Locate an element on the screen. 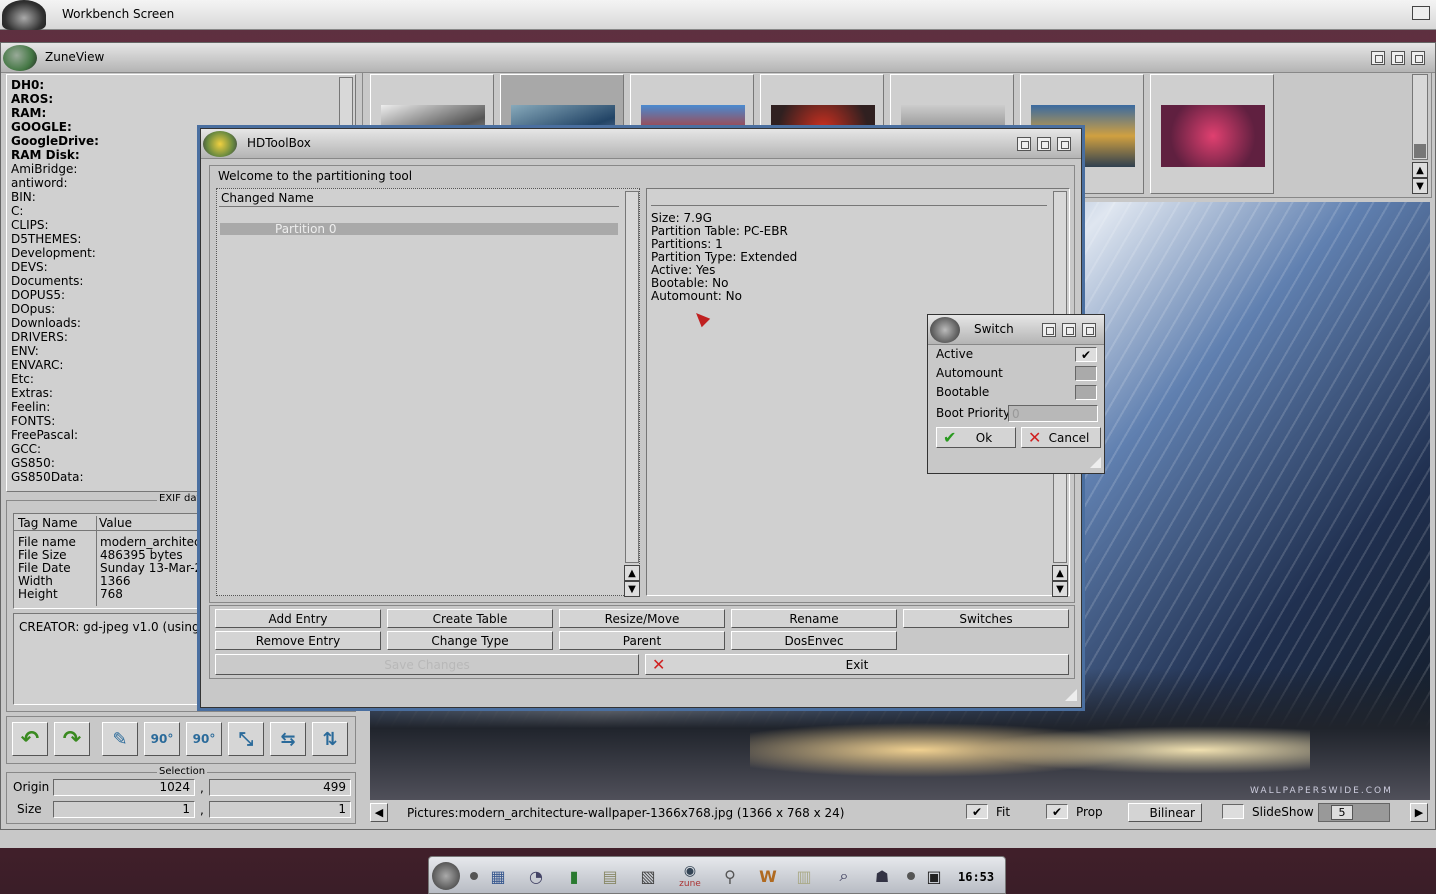  dir-item: FreePascal: is located at coordinates (55, 435).